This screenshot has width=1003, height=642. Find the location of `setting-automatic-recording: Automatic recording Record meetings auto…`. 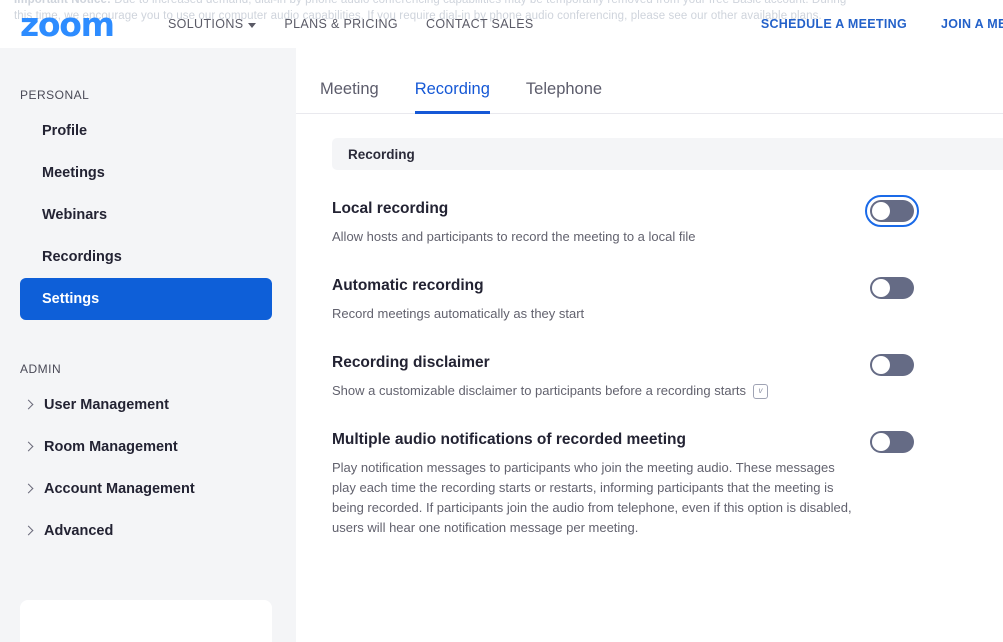

setting-automatic-recording: Automatic recording Record meetings auto… is located at coordinates (667, 285).